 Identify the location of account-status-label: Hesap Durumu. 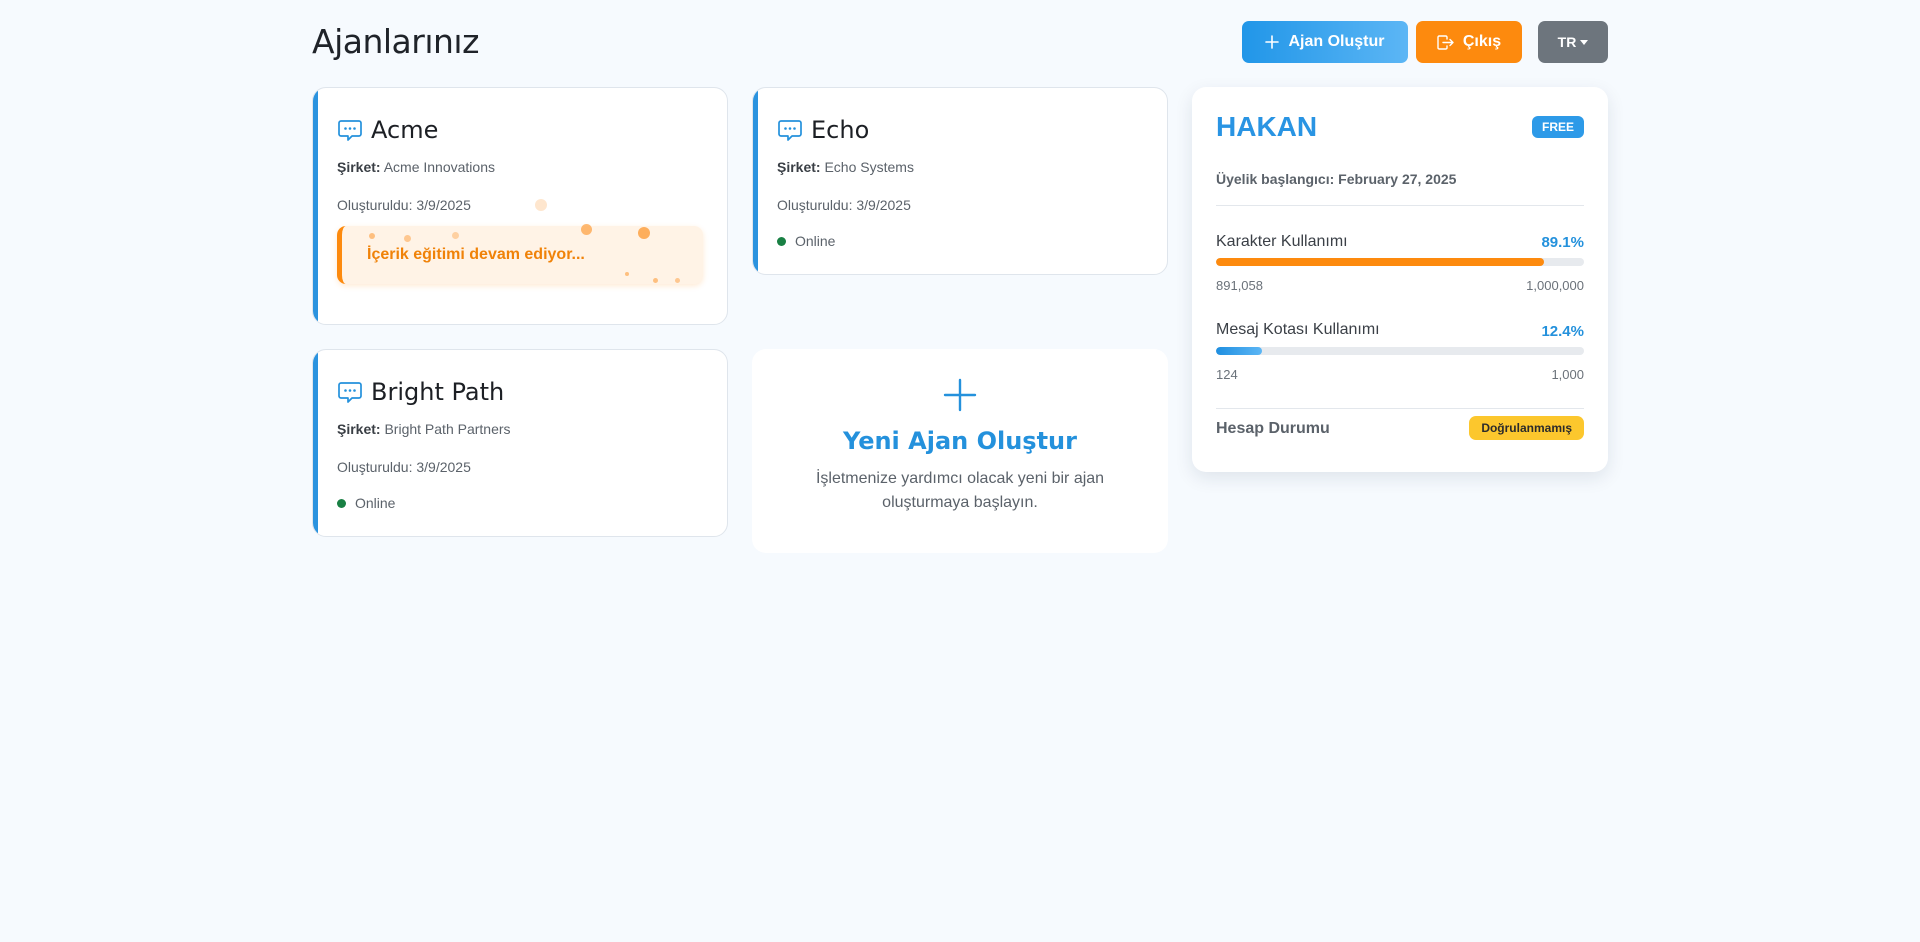
(1273, 428).